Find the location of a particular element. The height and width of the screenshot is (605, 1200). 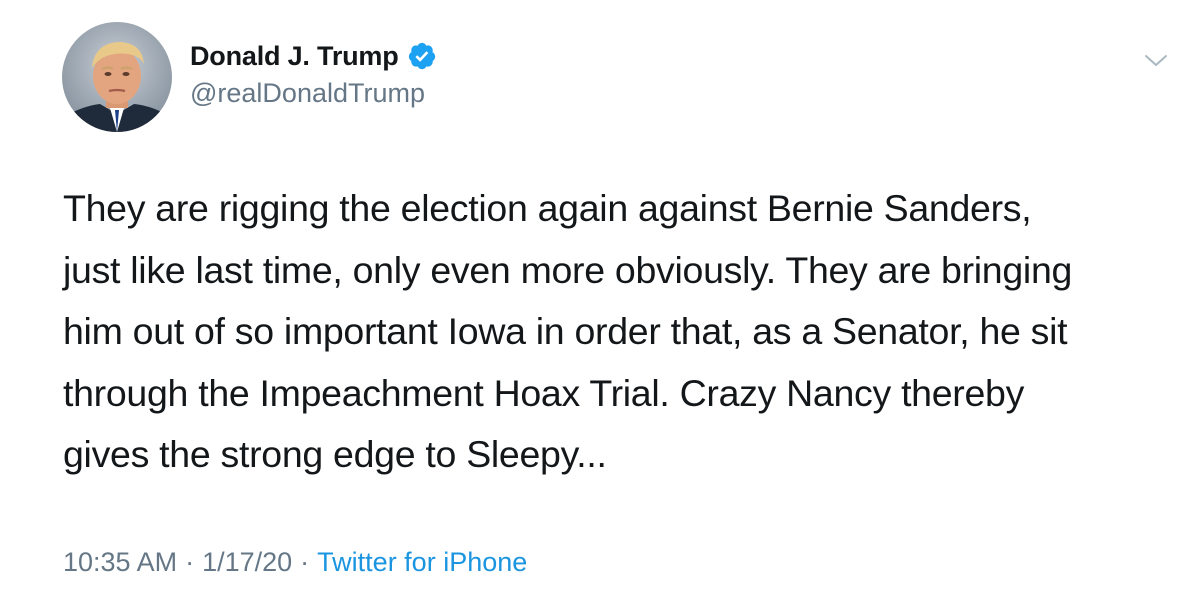

author-avatar is located at coordinates (117, 77).